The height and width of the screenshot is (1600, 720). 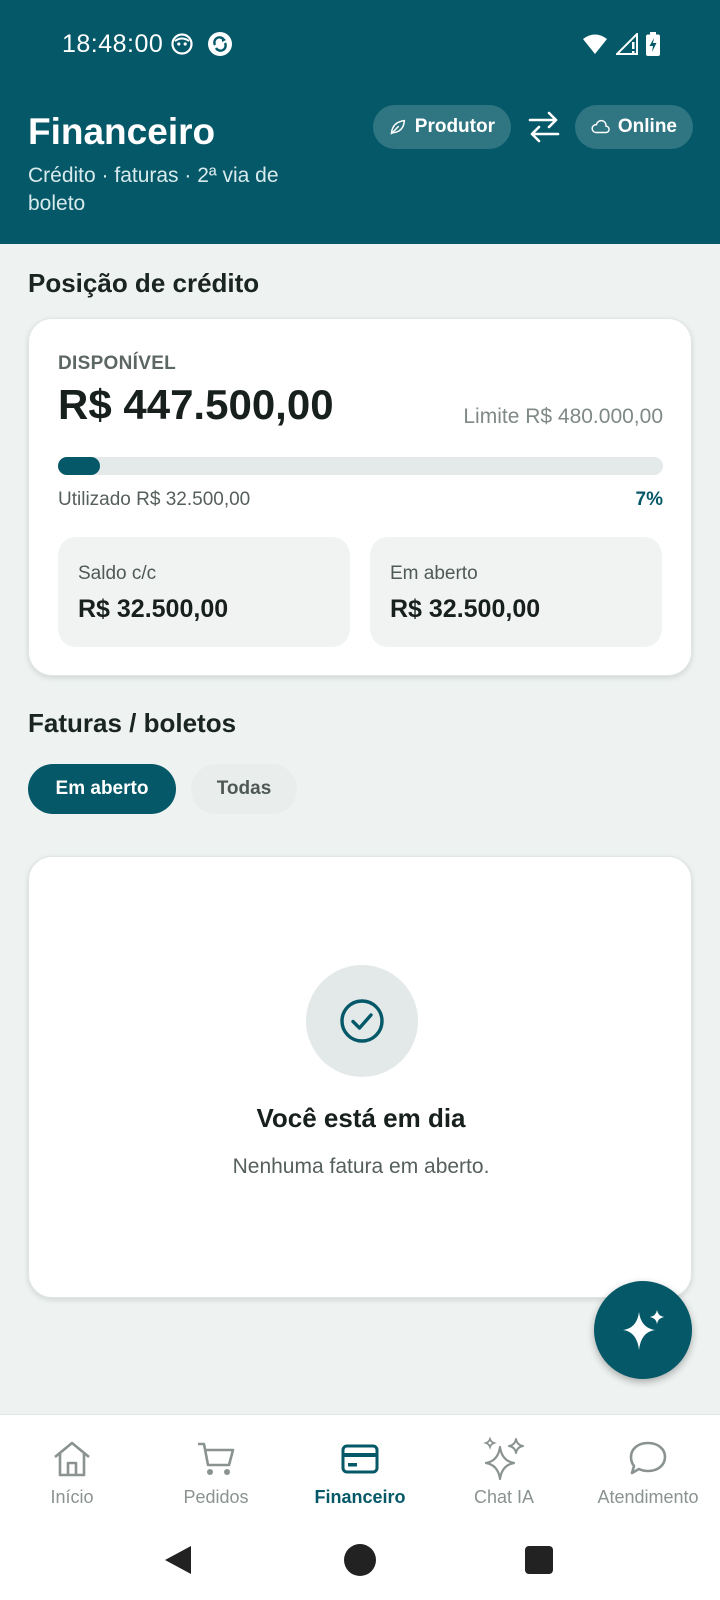 I want to click on open-amount-label: Em aberto, so click(x=434, y=573).